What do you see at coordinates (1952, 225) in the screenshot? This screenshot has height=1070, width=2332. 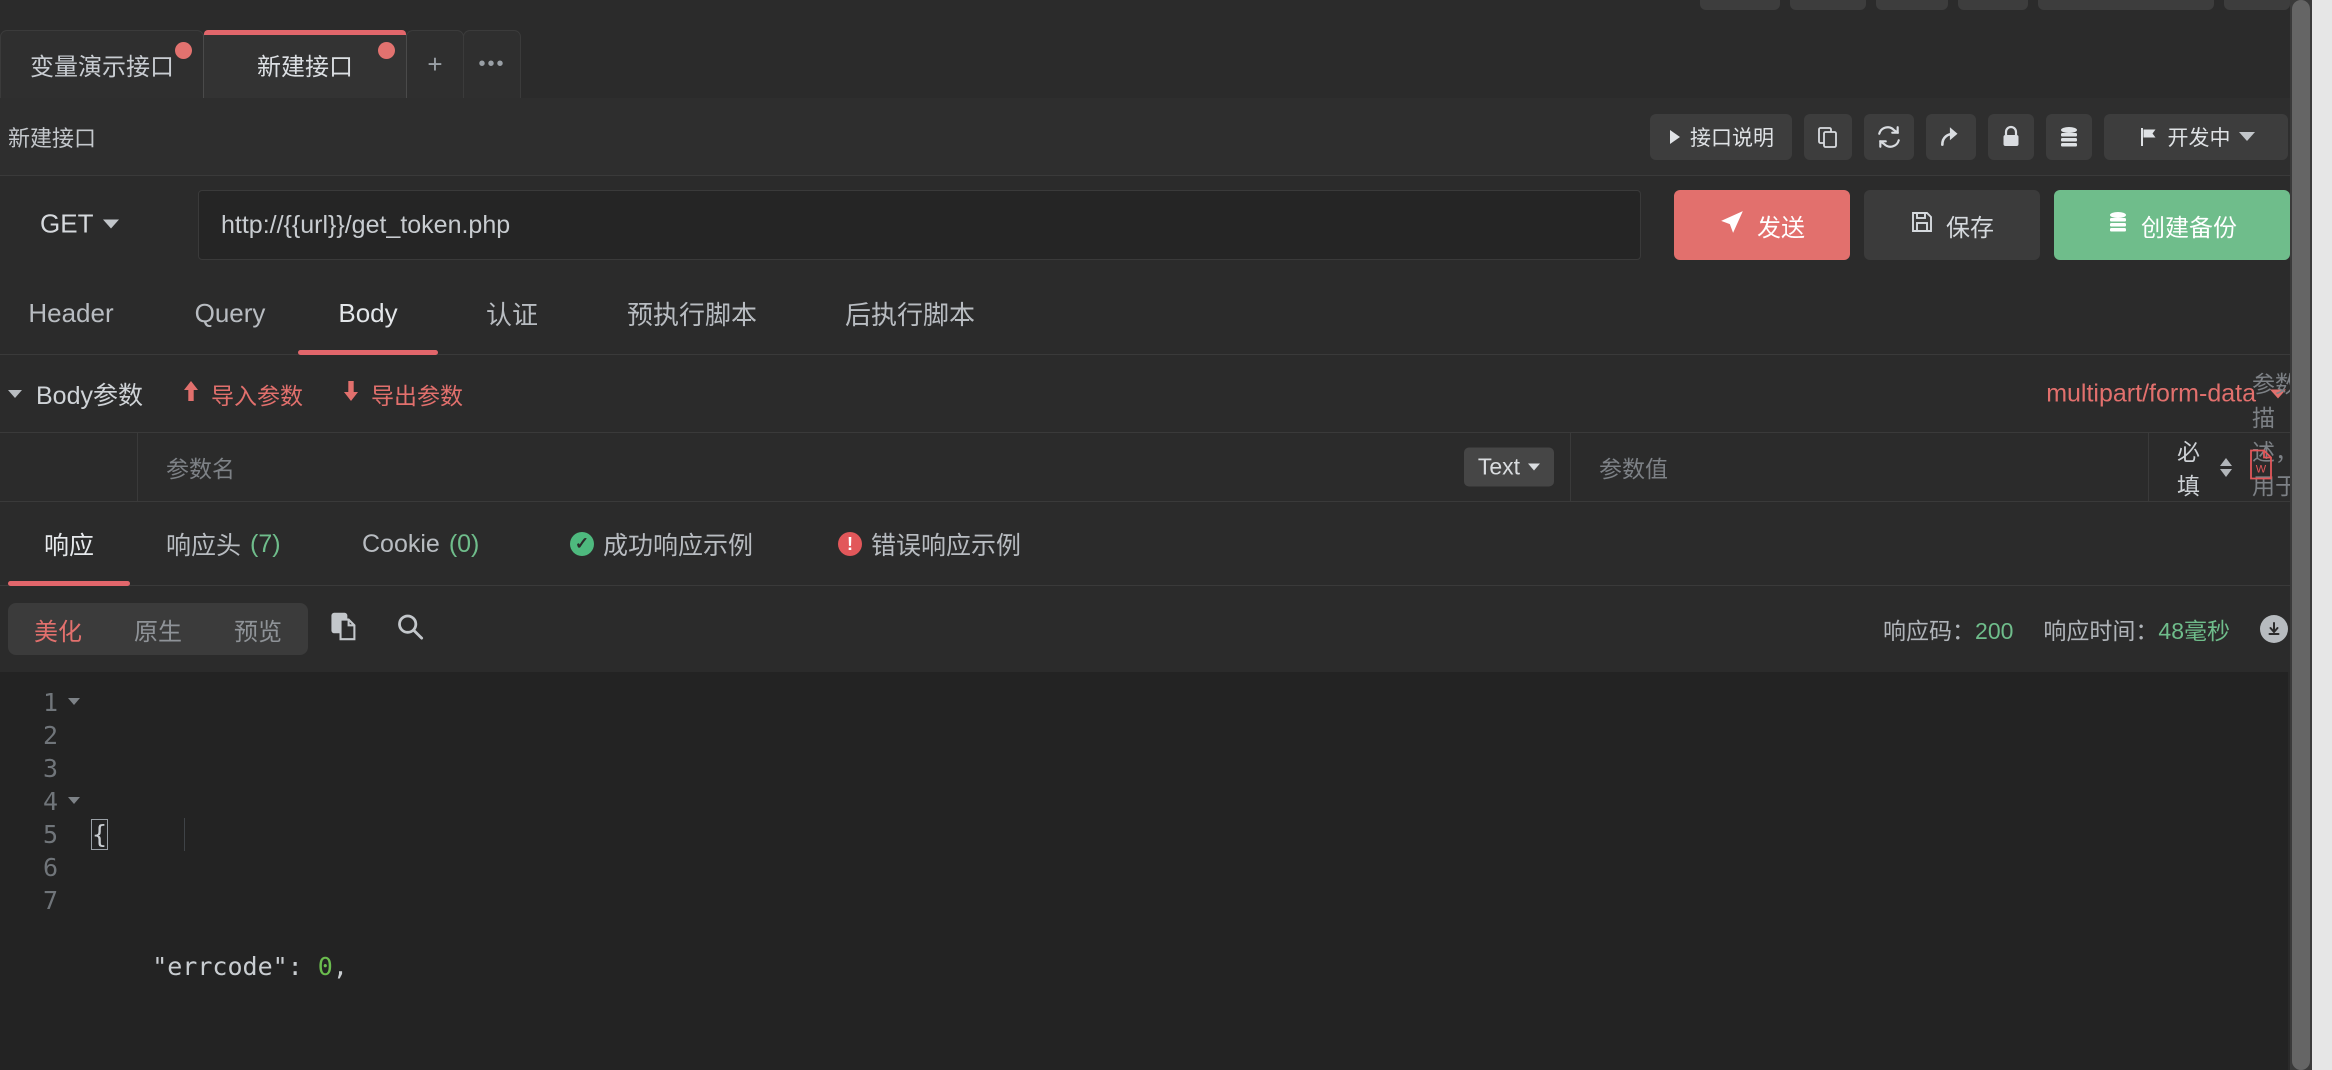 I see `save-button: 保存` at bounding box center [1952, 225].